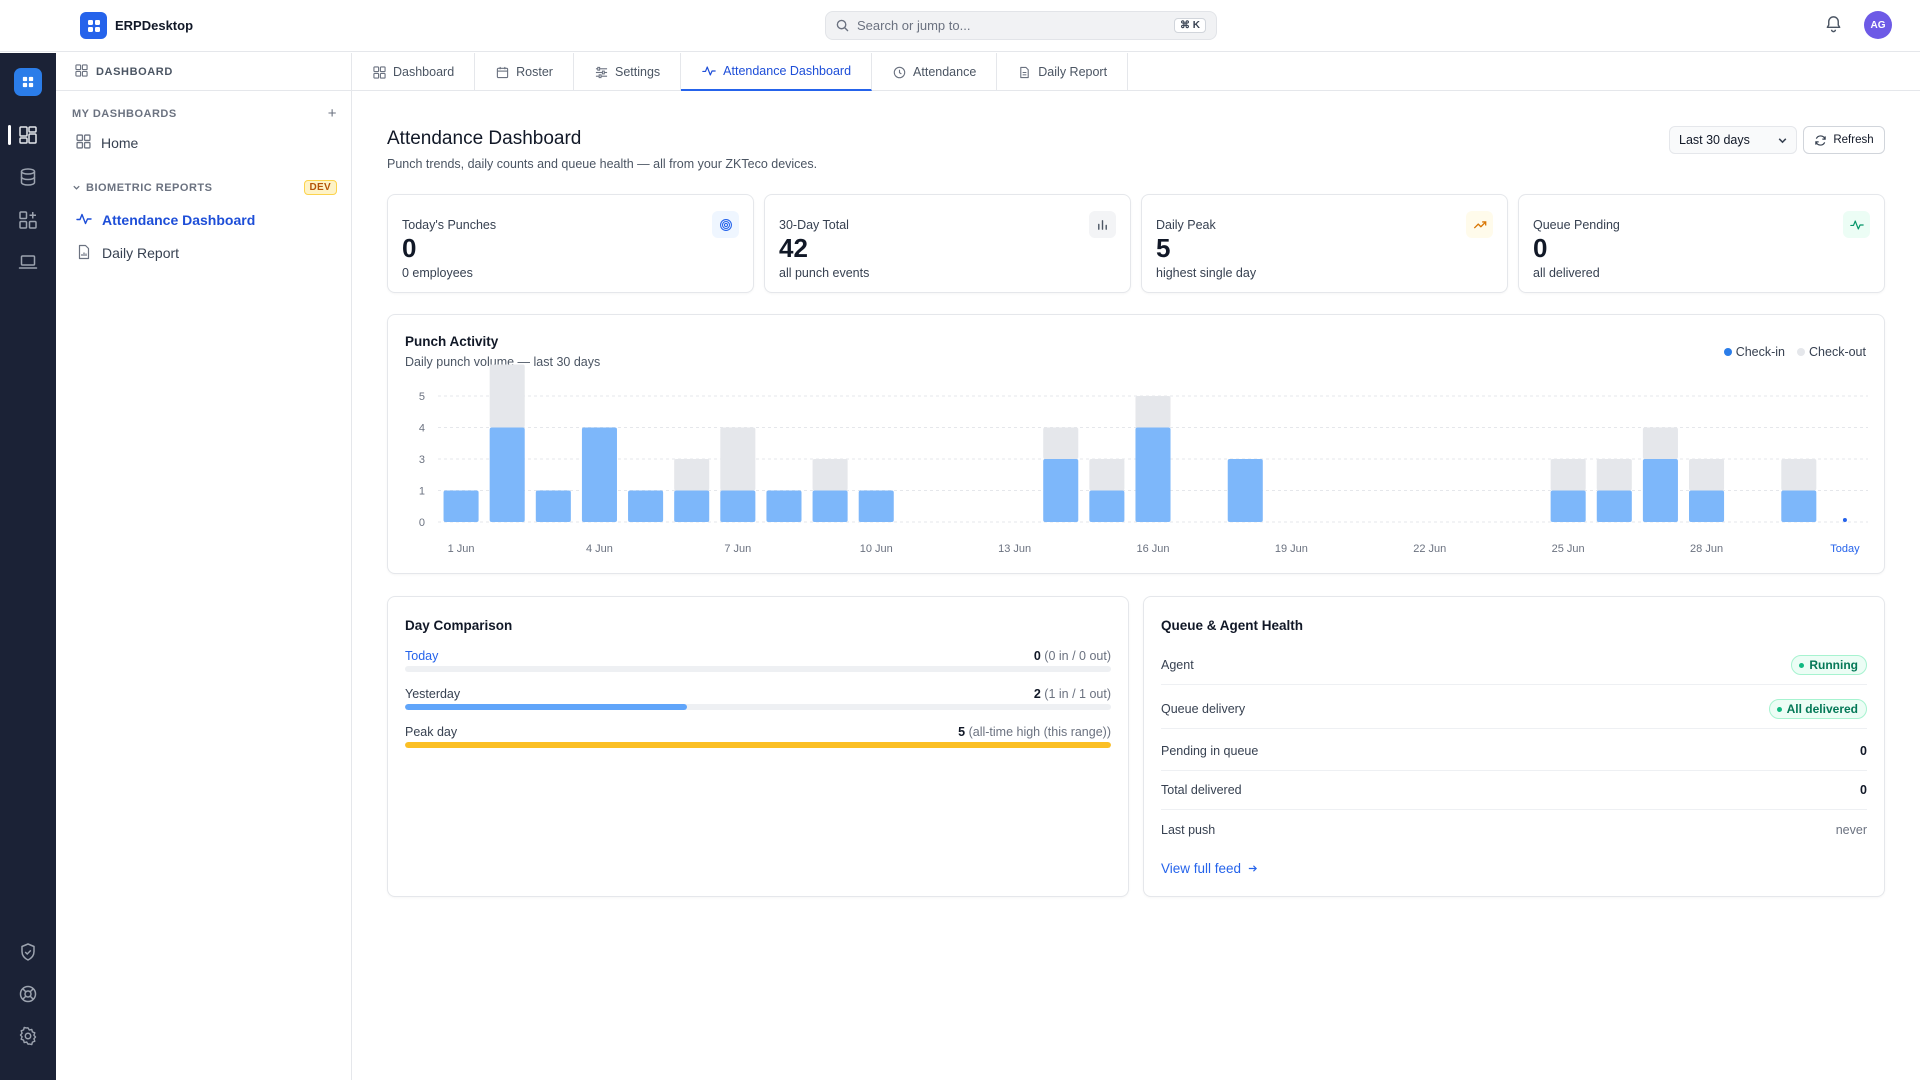 The height and width of the screenshot is (1080, 1920). I want to click on comparison-label: Yesterday, so click(433, 694).